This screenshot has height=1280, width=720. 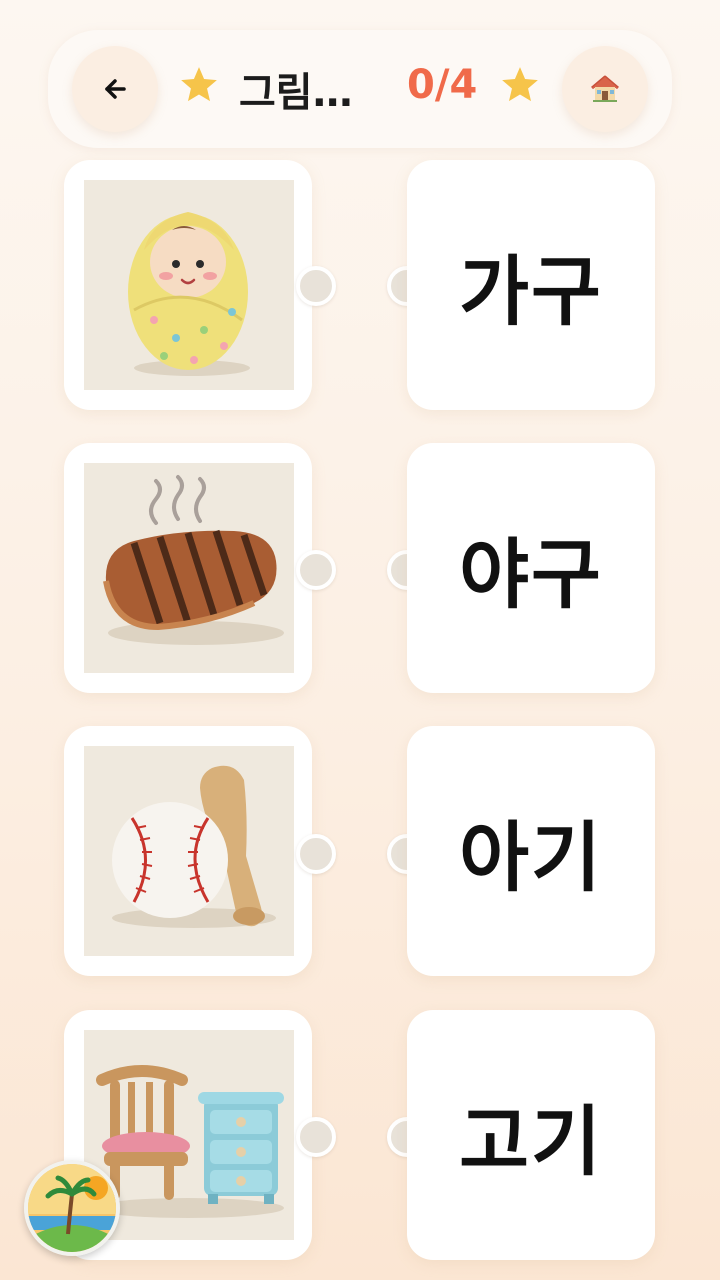 I want to click on word-label: 고기, so click(x=531, y=1141).